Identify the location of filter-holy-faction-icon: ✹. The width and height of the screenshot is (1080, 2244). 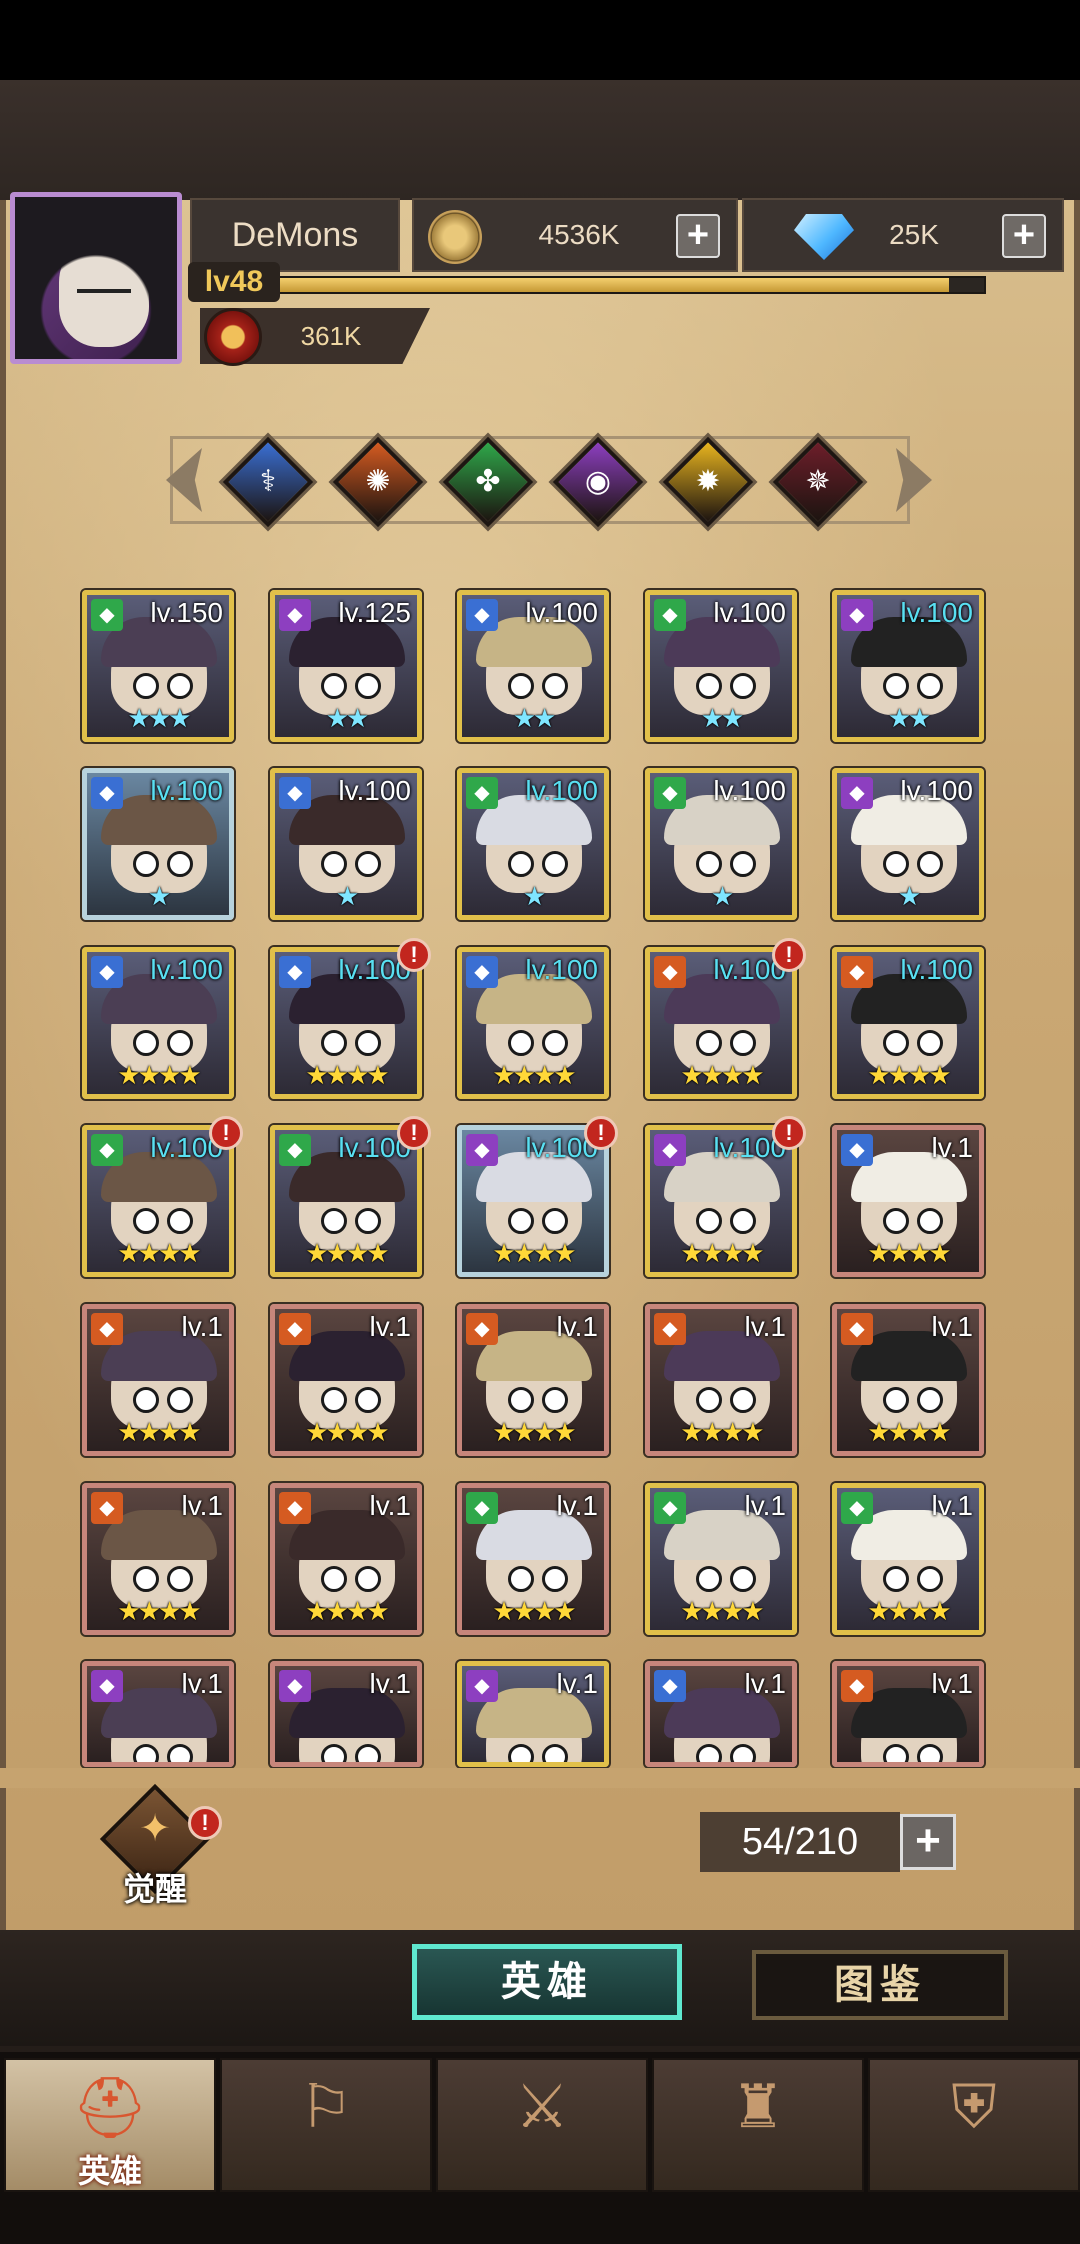
(708, 482).